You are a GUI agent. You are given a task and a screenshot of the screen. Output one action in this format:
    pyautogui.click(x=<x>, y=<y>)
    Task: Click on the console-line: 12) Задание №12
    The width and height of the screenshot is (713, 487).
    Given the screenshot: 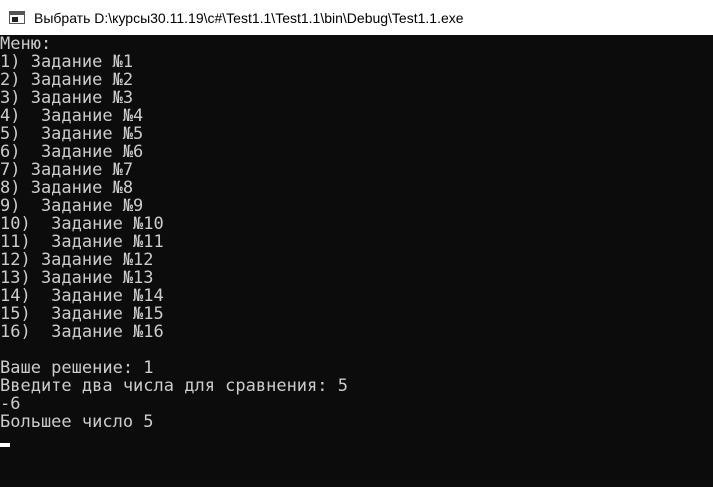 What is the action you would take?
    pyautogui.click(x=77, y=260)
    